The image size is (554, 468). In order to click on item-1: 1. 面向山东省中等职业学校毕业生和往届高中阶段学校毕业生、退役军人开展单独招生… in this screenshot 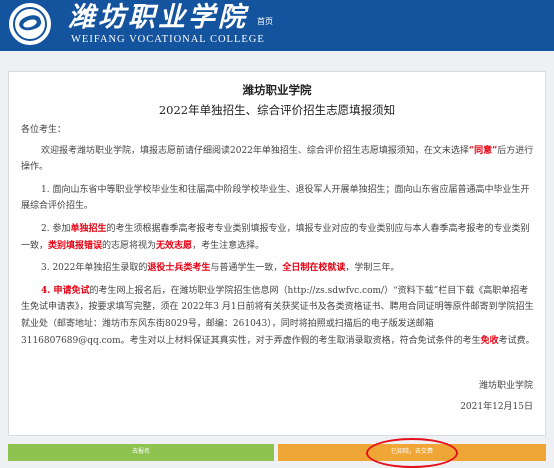, I will do `click(275, 198)`.